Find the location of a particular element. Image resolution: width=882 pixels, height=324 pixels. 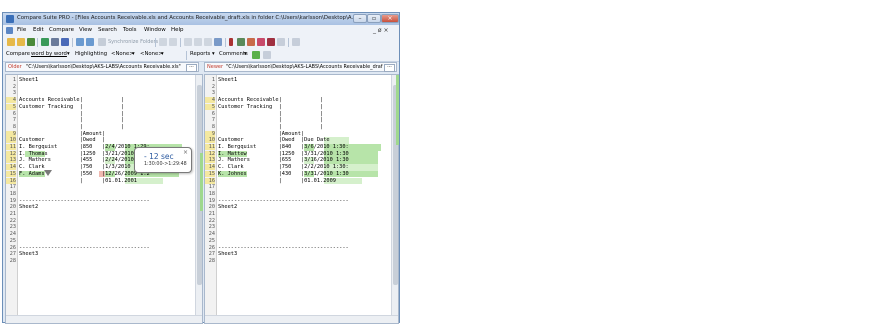

menu-view: View is located at coordinates (85, 30).